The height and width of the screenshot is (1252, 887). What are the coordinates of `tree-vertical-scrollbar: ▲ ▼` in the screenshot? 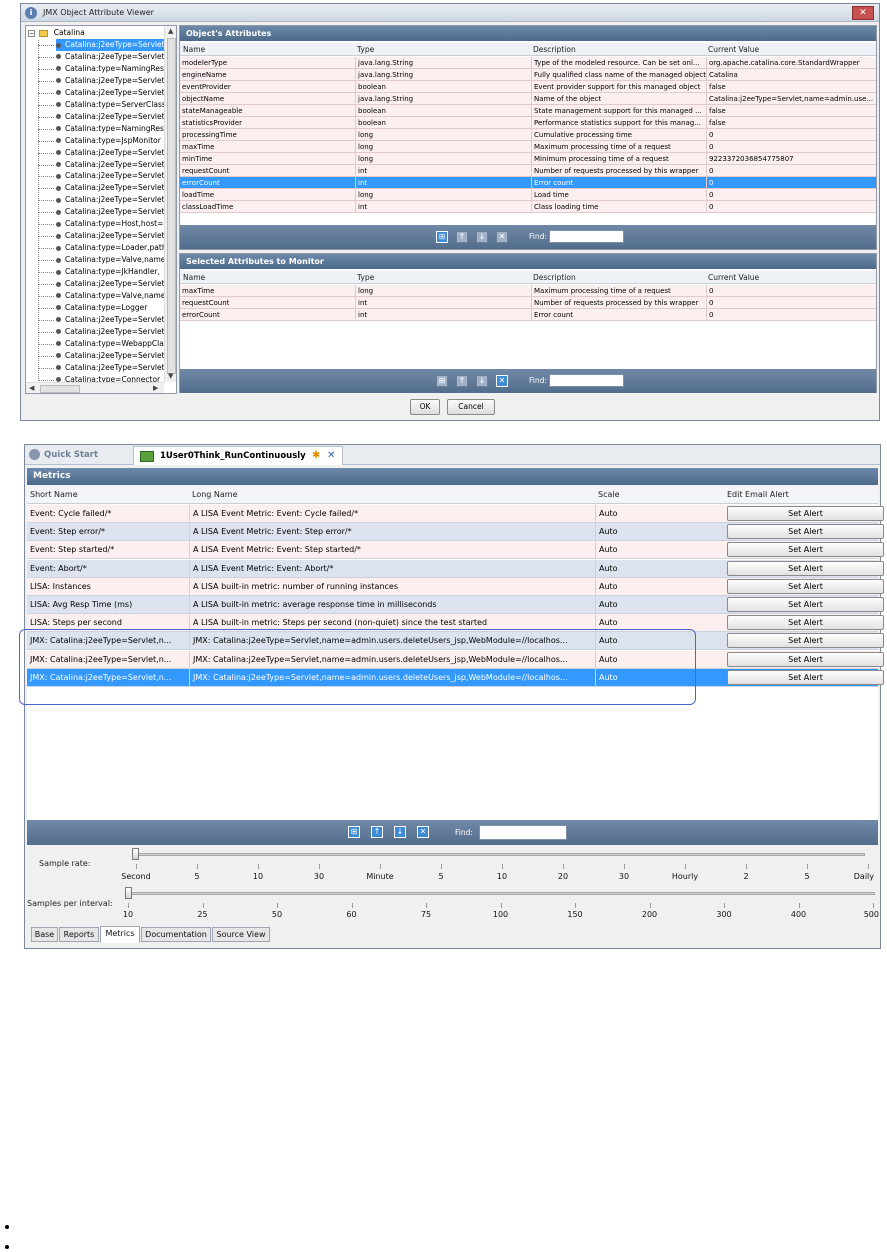 It's located at (170, 204).